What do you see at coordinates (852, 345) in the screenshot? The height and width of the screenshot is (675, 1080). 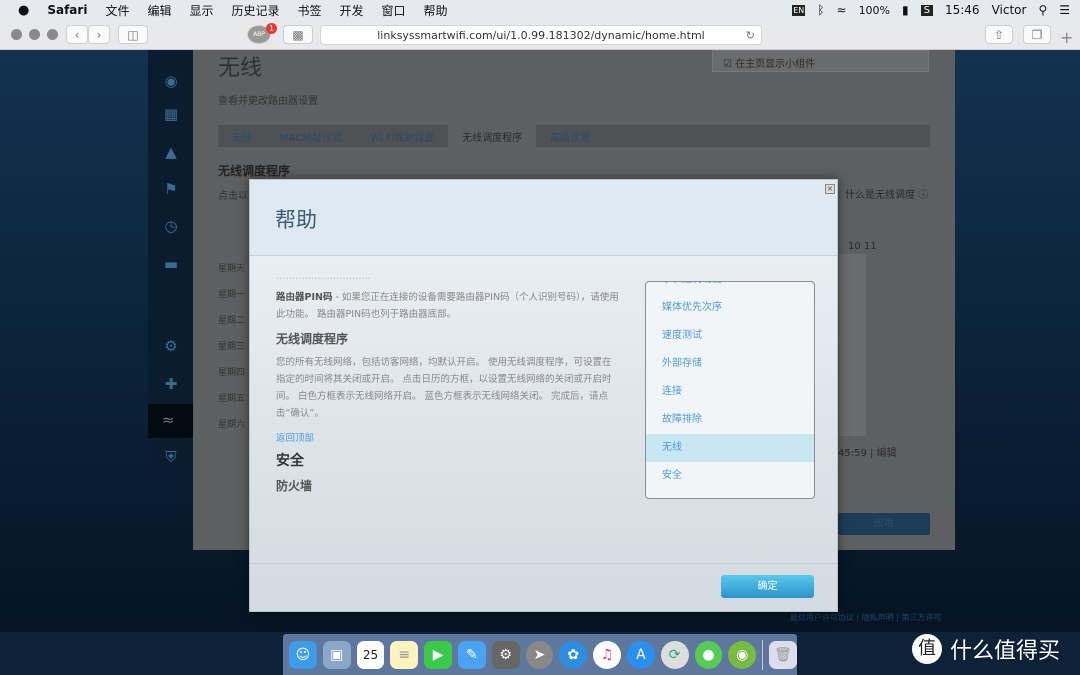 I see `schedule-grid` at bounding box center [852, 345].